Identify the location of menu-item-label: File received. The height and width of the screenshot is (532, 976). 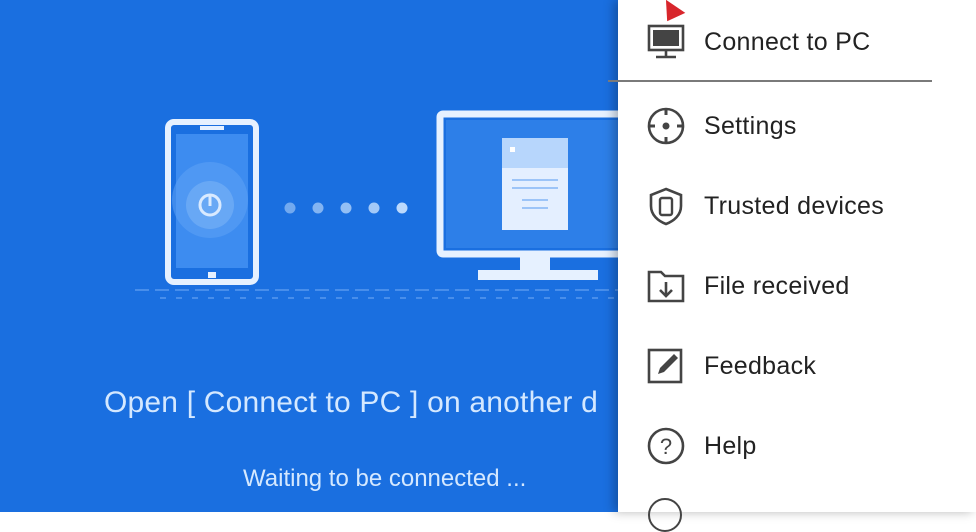
(777, 285).